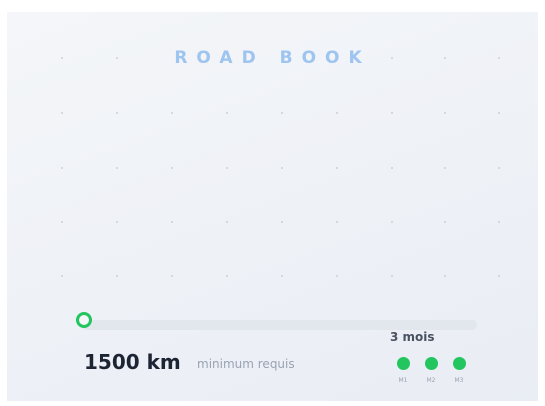  What do you see at coordinates (279, 325) in the screenshot?
I see `distance-progress-track` at bounding box center [279, 325].